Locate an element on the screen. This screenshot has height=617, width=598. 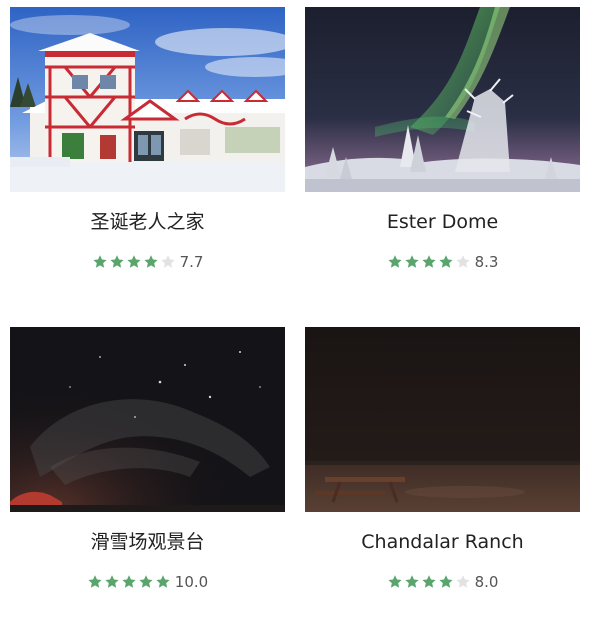
rating: 10.0 is located at coordinates (147, 582).